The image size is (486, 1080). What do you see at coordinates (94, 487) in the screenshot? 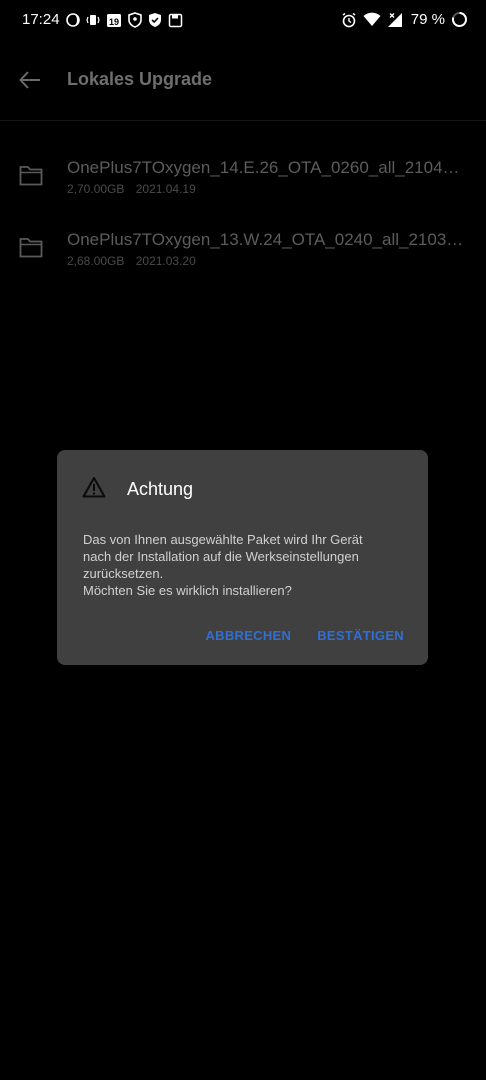
I see `warning-icon` at bounding box center [94, 487].